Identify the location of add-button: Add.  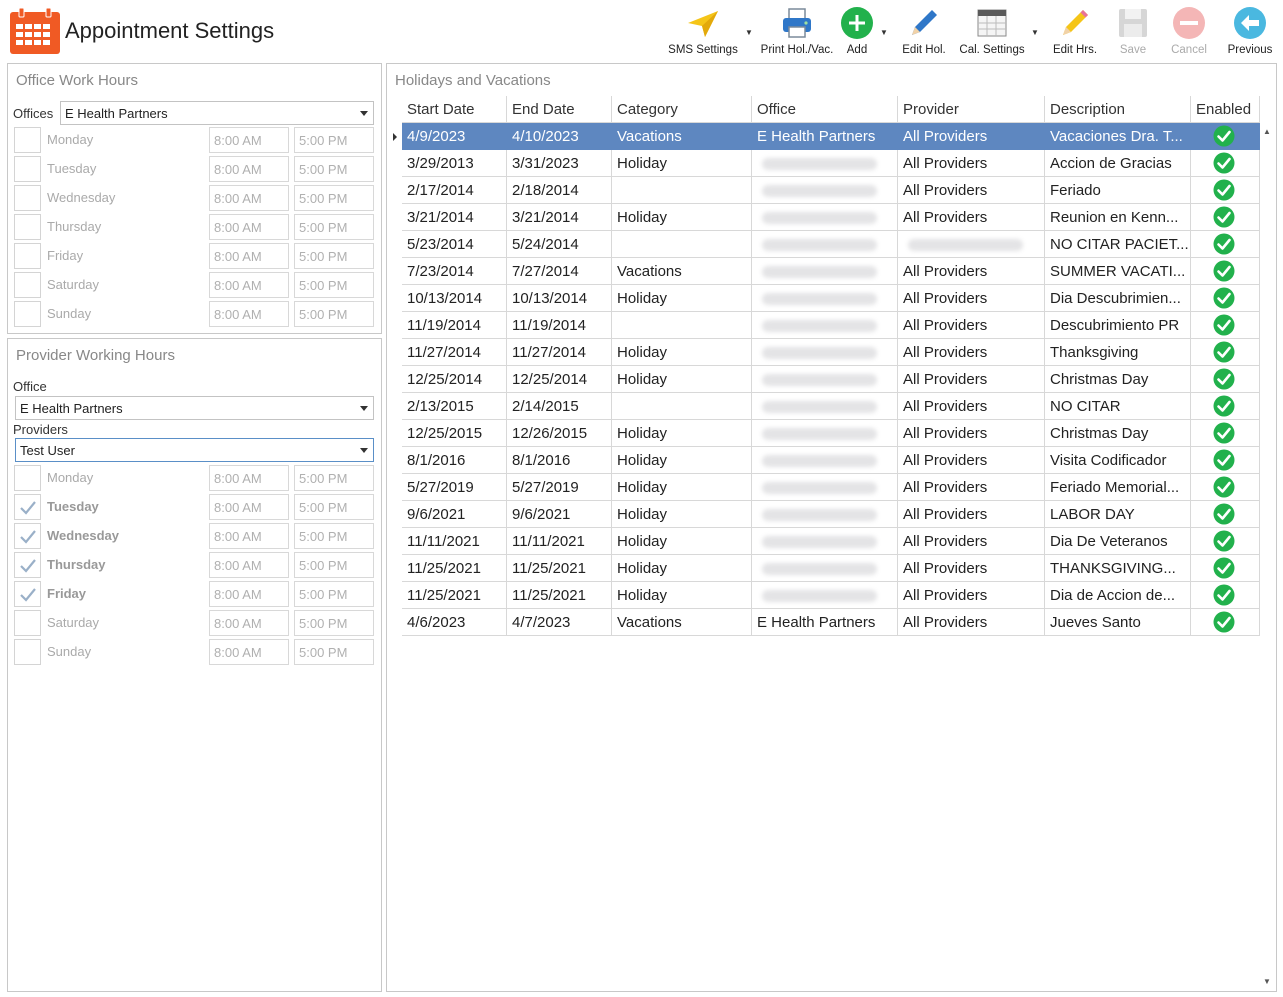
(857, 30).